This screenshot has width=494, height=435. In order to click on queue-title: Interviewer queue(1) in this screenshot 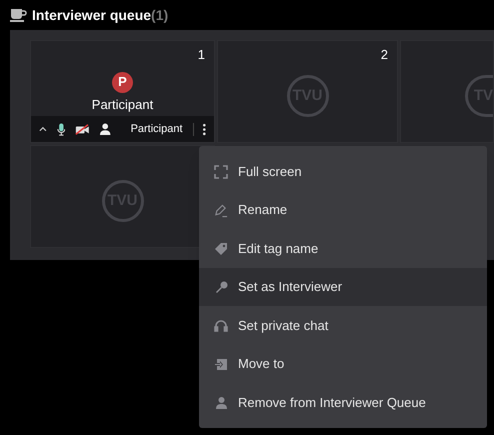, I will do `click(100, 15)`.